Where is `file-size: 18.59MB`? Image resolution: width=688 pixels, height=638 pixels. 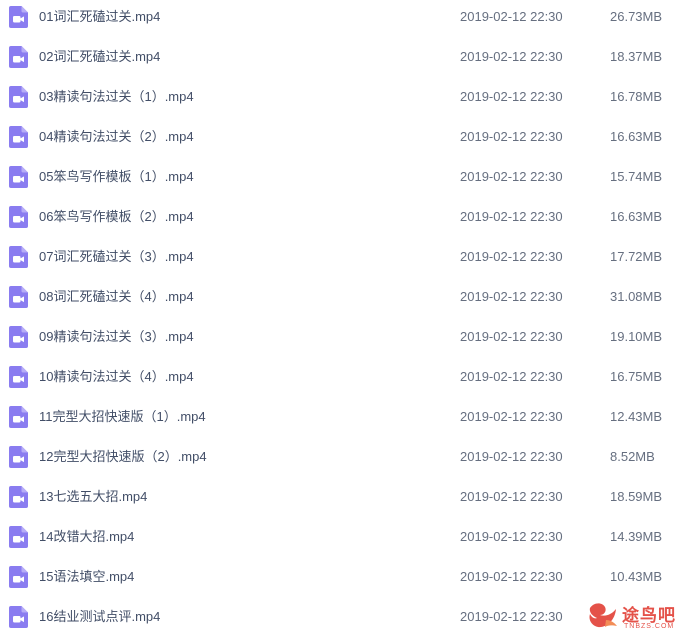
file-size: 18.59MB is located at coordinates (636, 496).